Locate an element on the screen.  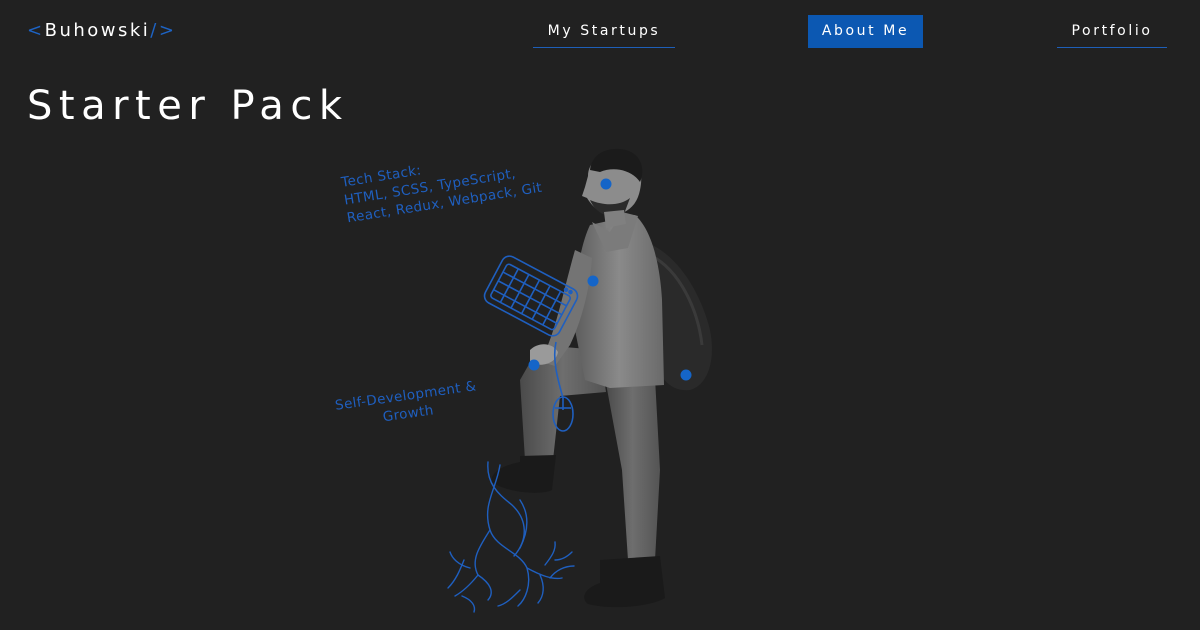
hotspot-hand-dot is located at coordinates (534, 365).